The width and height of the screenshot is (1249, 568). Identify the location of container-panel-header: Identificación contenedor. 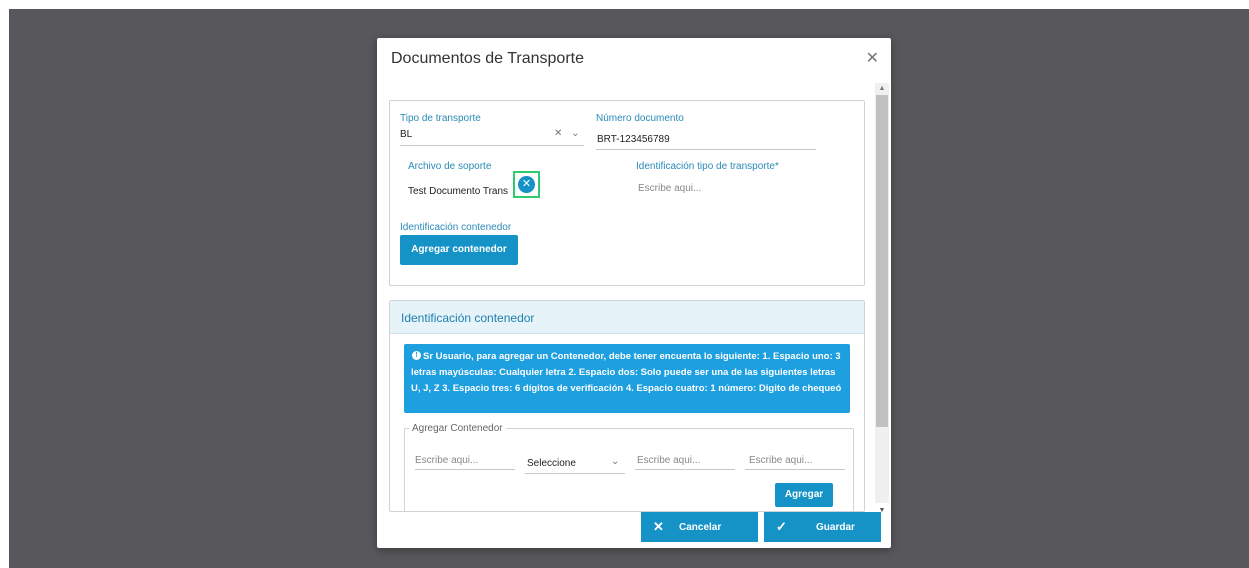
(627, 317).